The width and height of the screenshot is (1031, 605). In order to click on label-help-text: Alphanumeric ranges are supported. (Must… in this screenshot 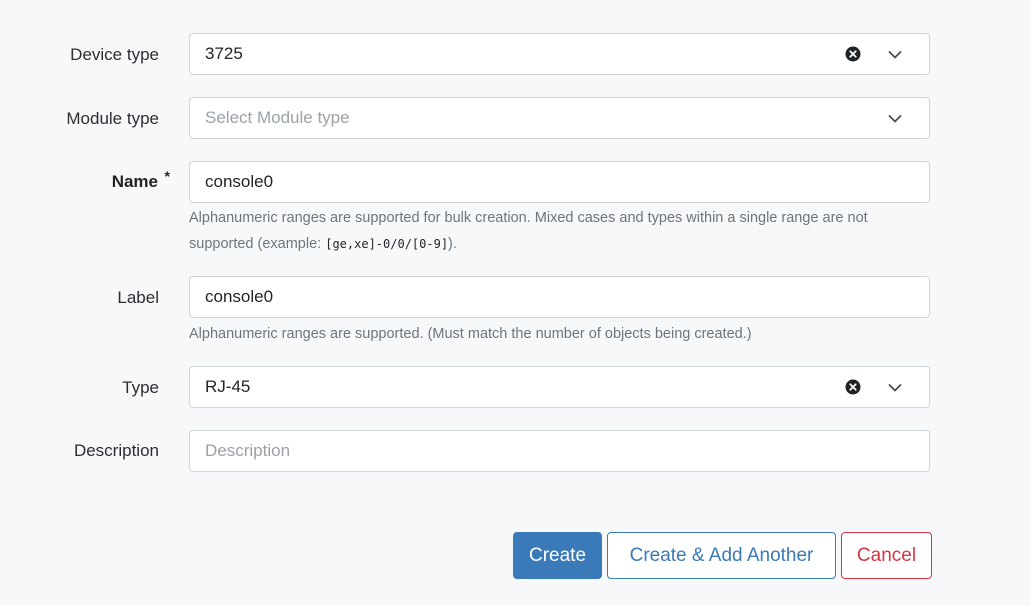, I will do `click(470, 334)`.